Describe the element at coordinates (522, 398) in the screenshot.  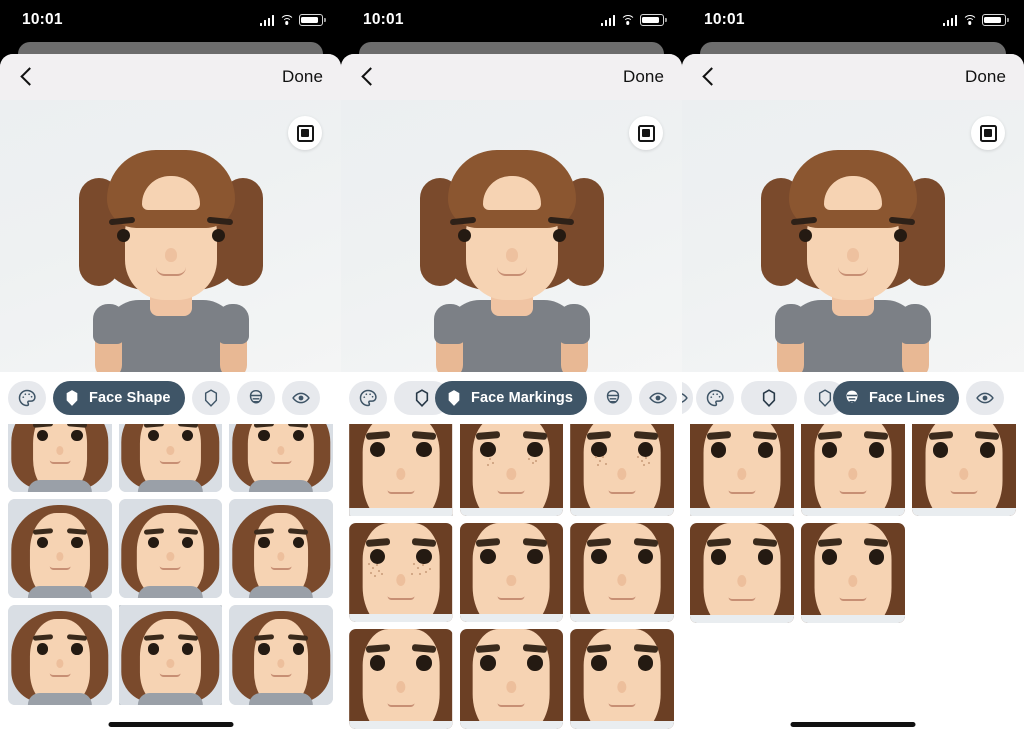
I see `tab-face-markings-label: Face Markings` at that location.